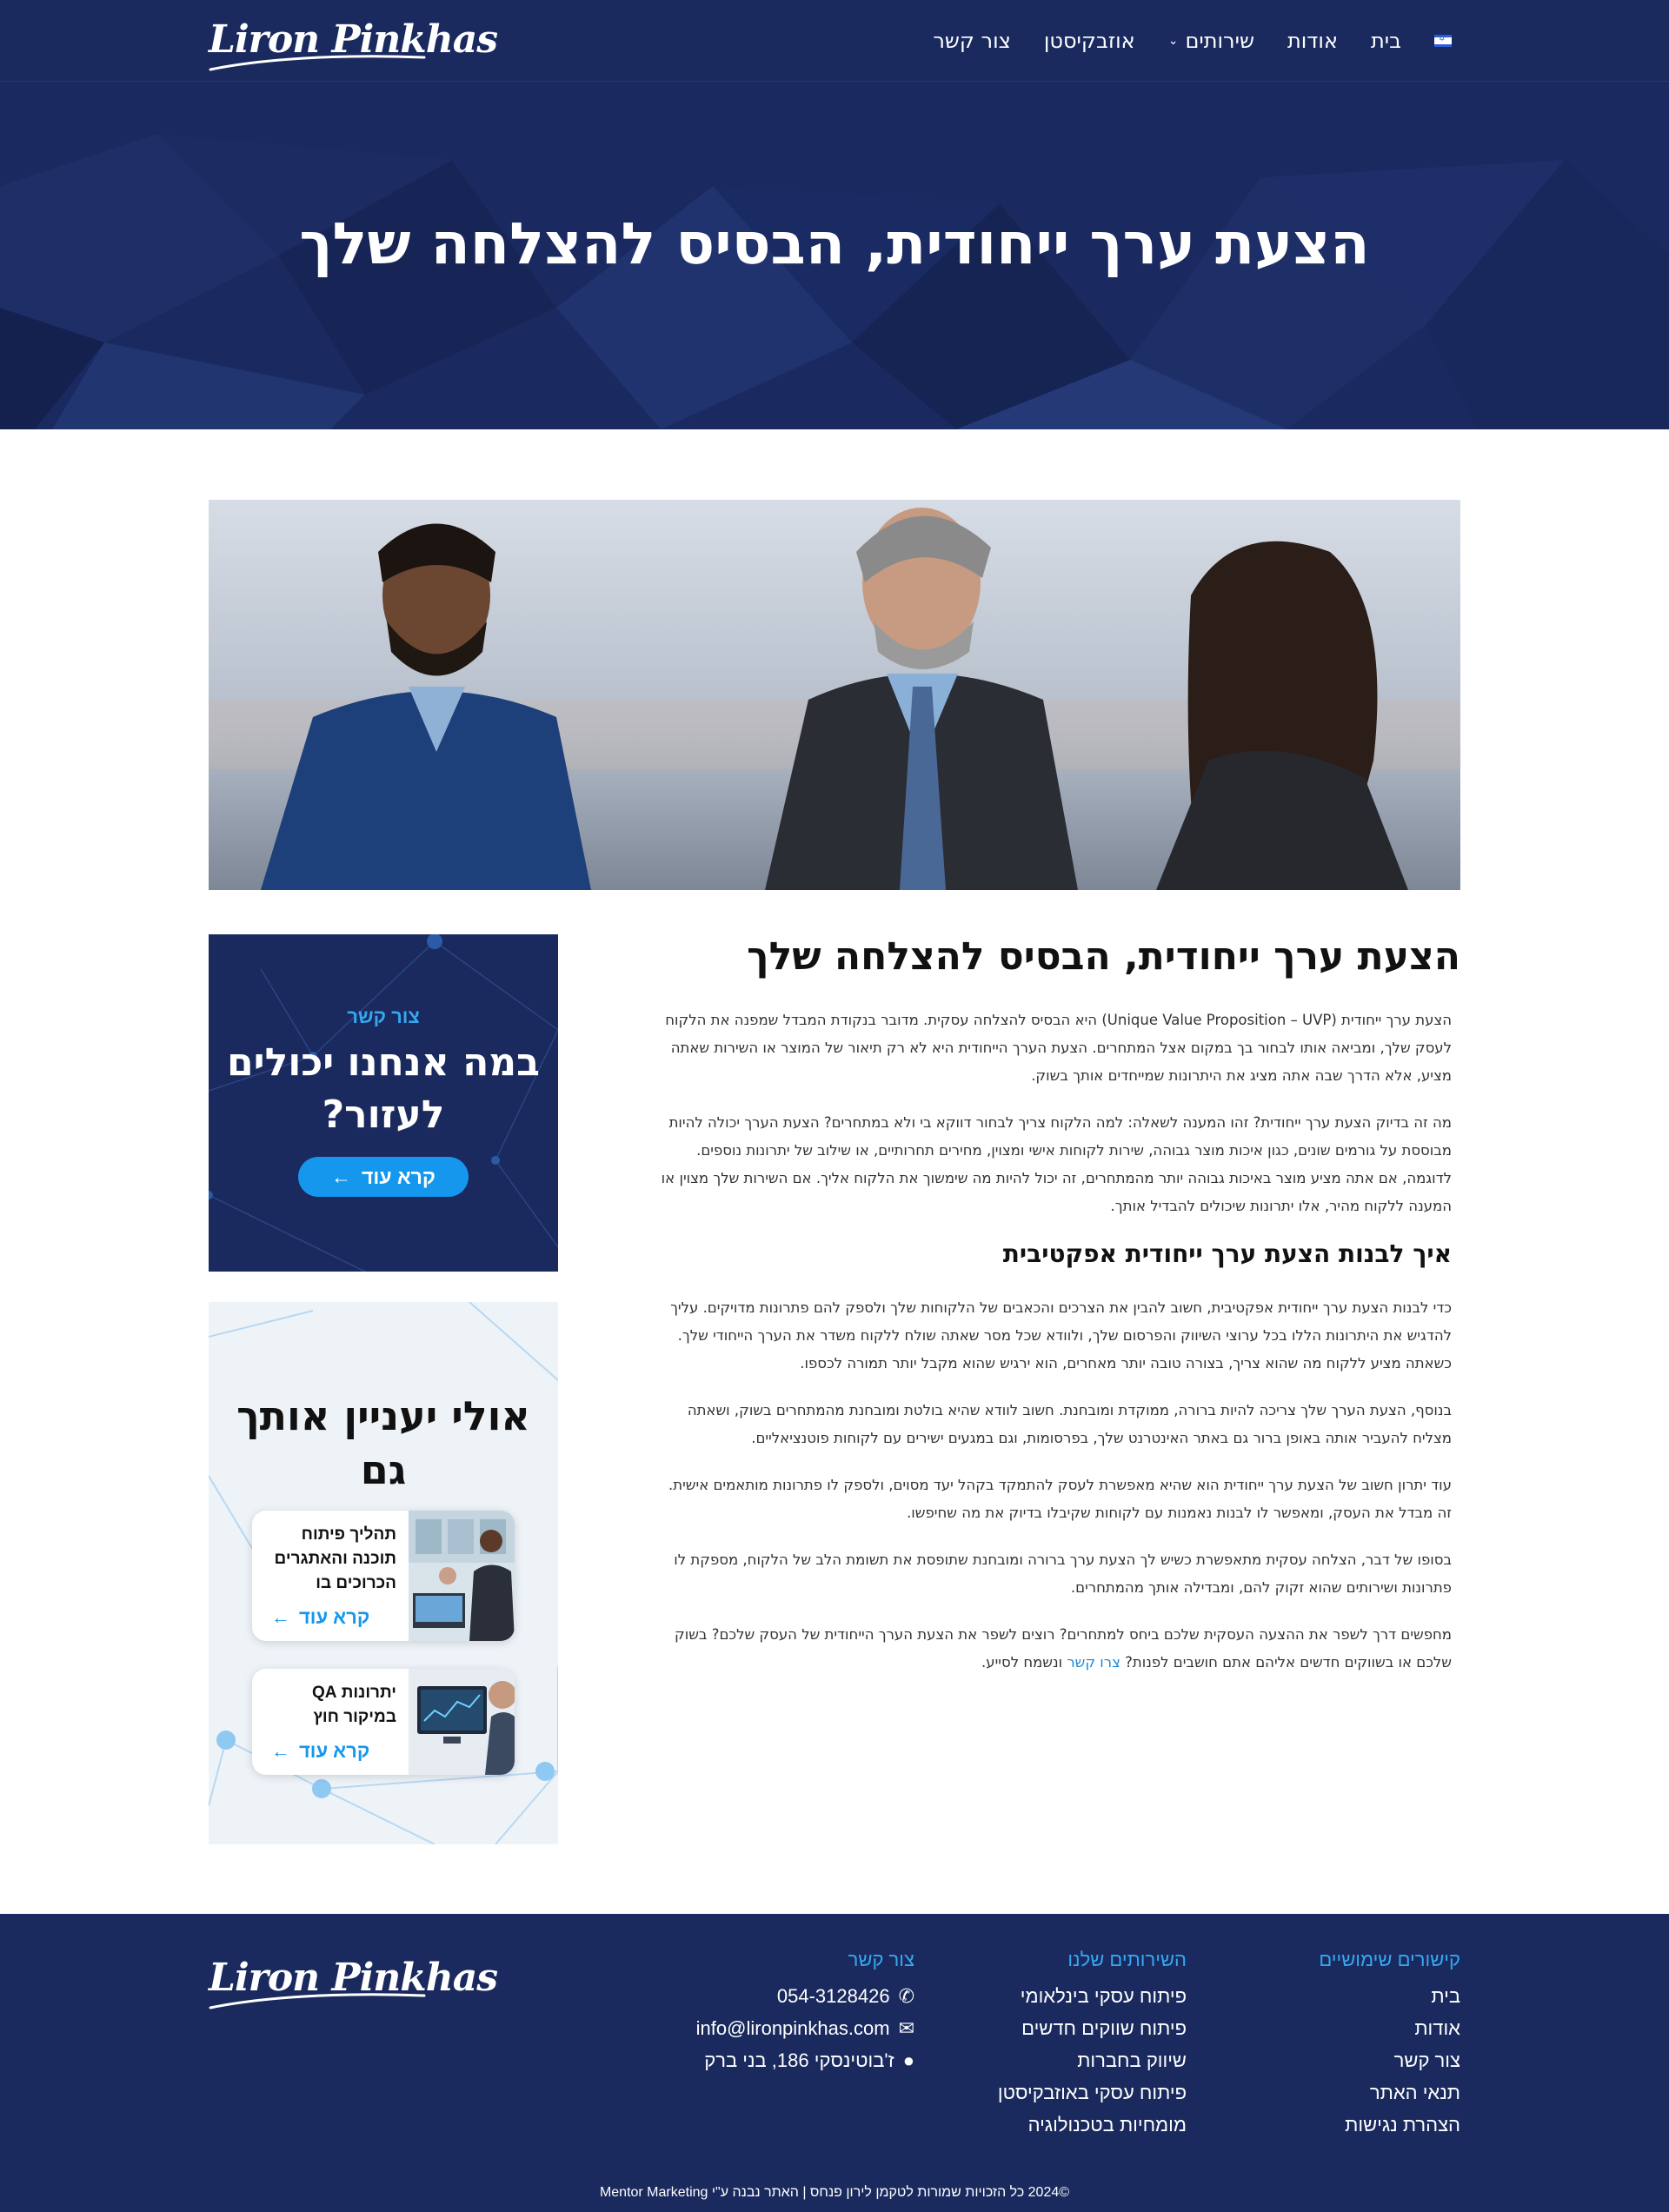 The width and height of the screenshot is (1669, 2212). I want to click on site-logo: Liron Pinkhas, so click(353, 40).